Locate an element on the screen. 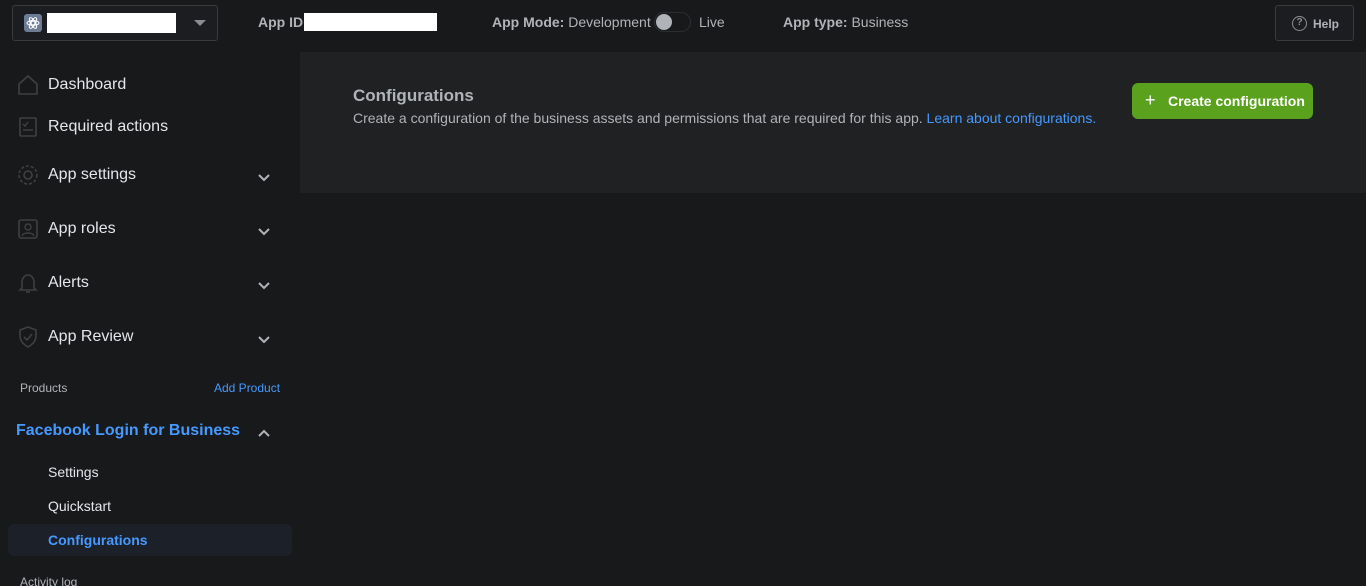  sidebar-item-facebook-login: Facebook Login for Business is located at coordinates (128, 431).